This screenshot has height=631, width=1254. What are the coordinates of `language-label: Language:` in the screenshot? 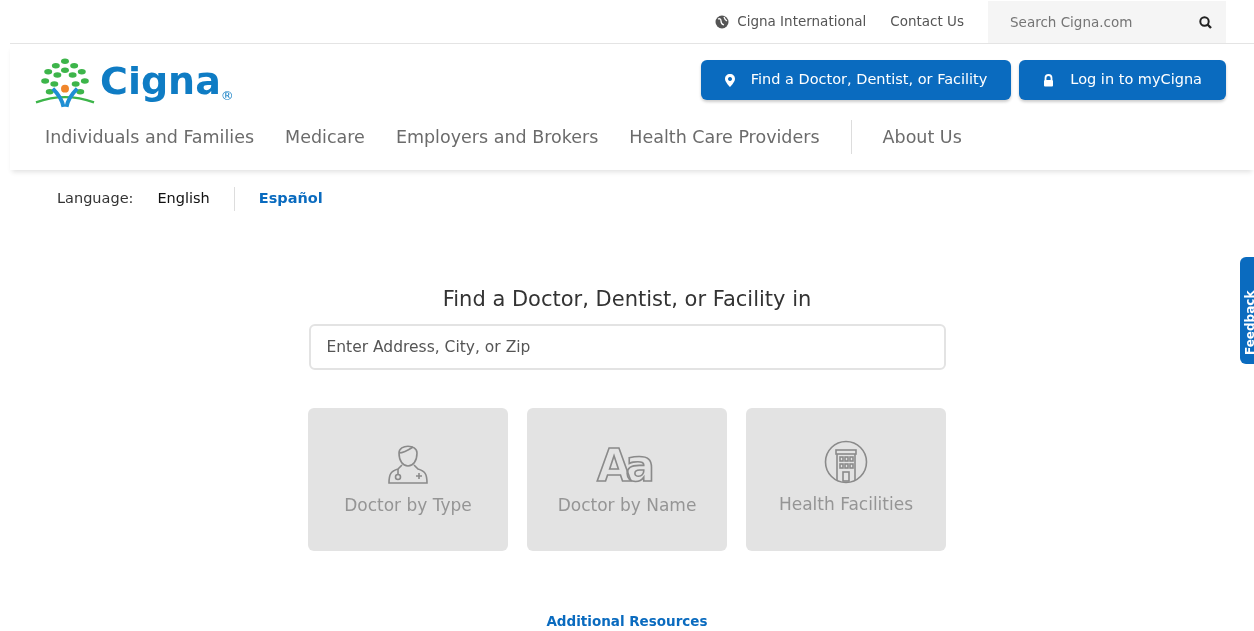 It's located at (95, 199).